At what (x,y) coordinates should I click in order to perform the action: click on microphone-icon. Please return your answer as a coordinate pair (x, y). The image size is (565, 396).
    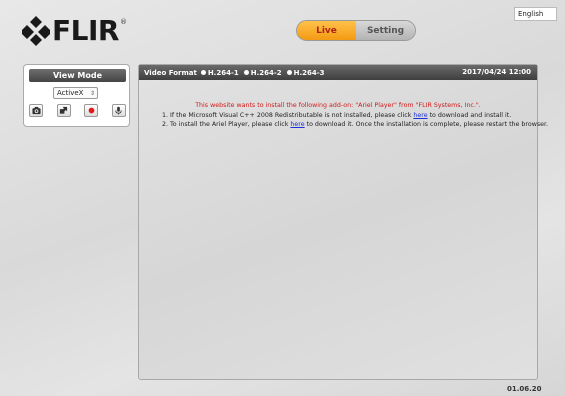
    Looking at the image, I should click on (119, 110).